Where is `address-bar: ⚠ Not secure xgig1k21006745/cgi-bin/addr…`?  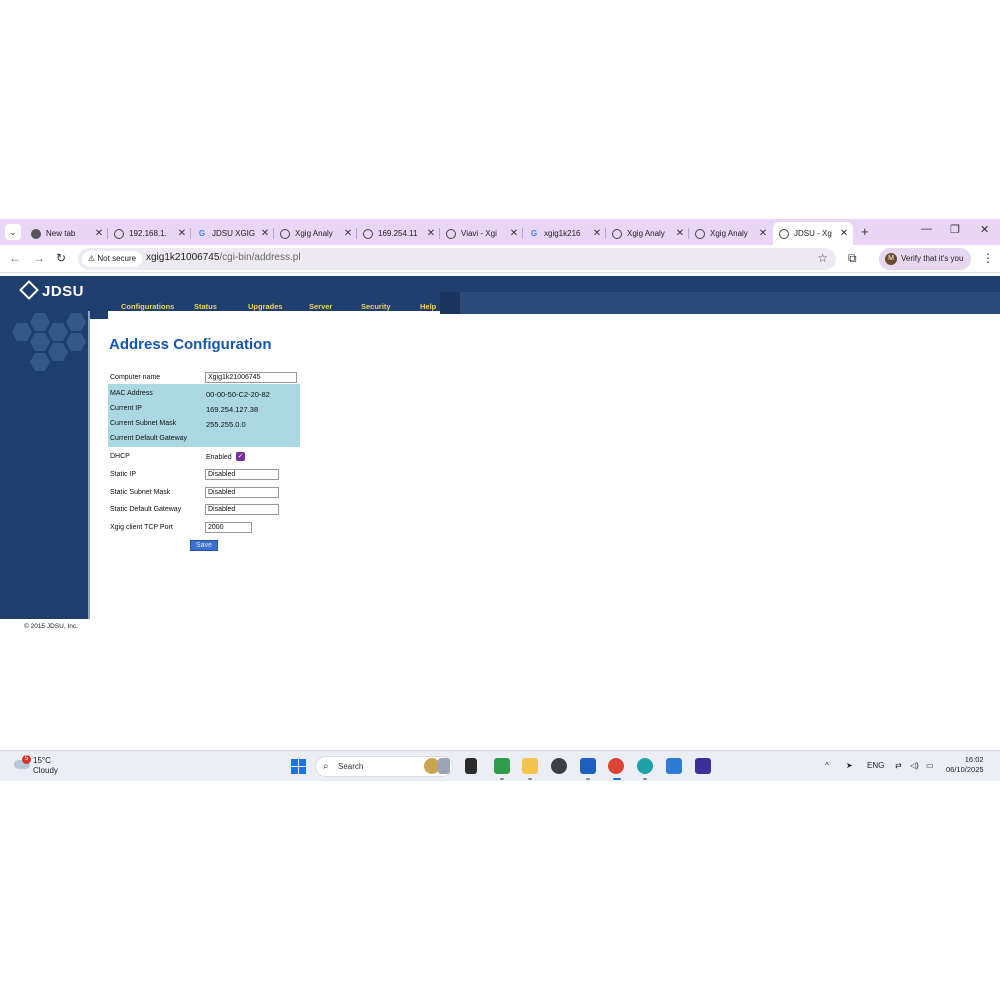
address-bar: ⚠ Not secure xgig1k21006745/cgi-bin/addr… is located at coordinates (457, 259).